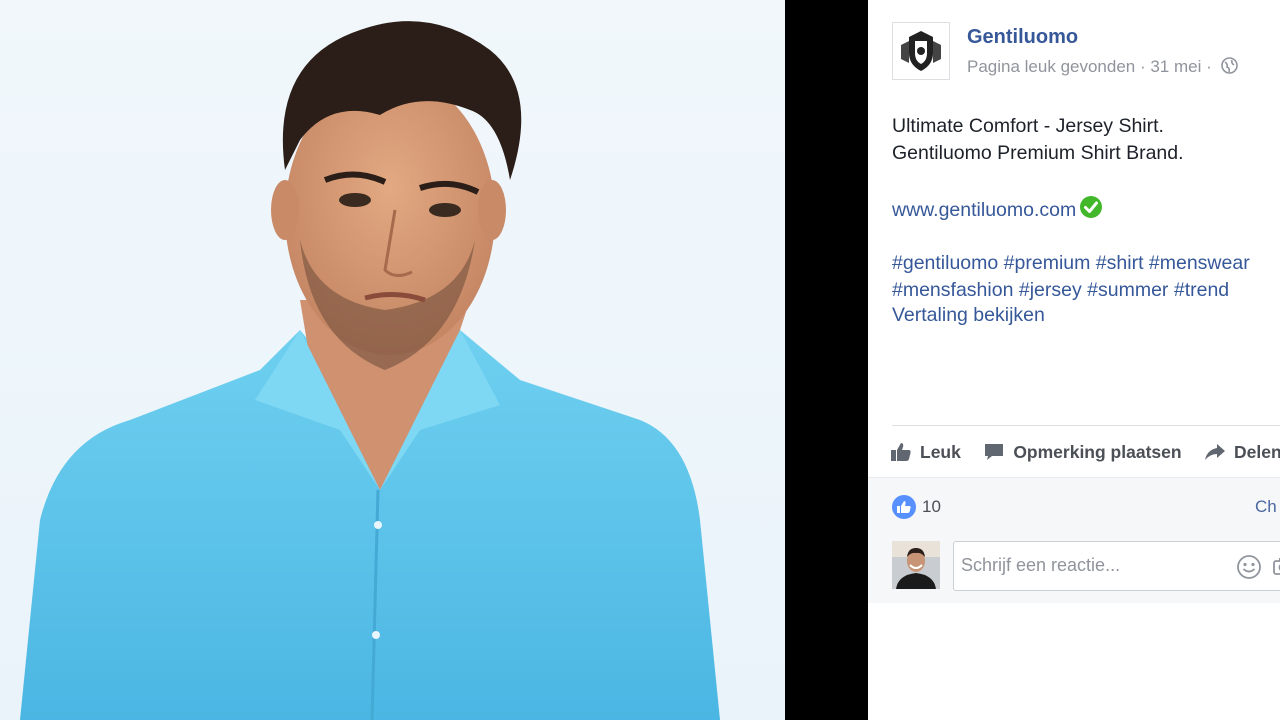 The image size is (1280, 720). What do you see at coordinates (952, 290) in the screenshot?
I see `hashtag-link: #mensfashion` at bounding box center [952, 290].